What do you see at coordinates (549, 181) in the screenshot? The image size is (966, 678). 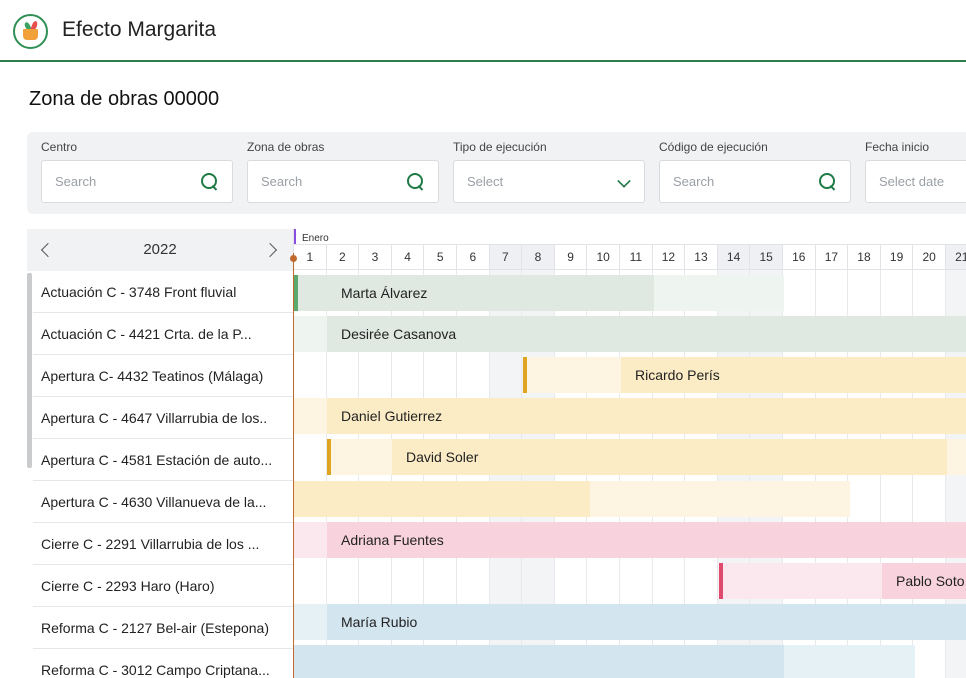 I see `tipo-ejecucion-select: Select` at bounding box center [549, 181].